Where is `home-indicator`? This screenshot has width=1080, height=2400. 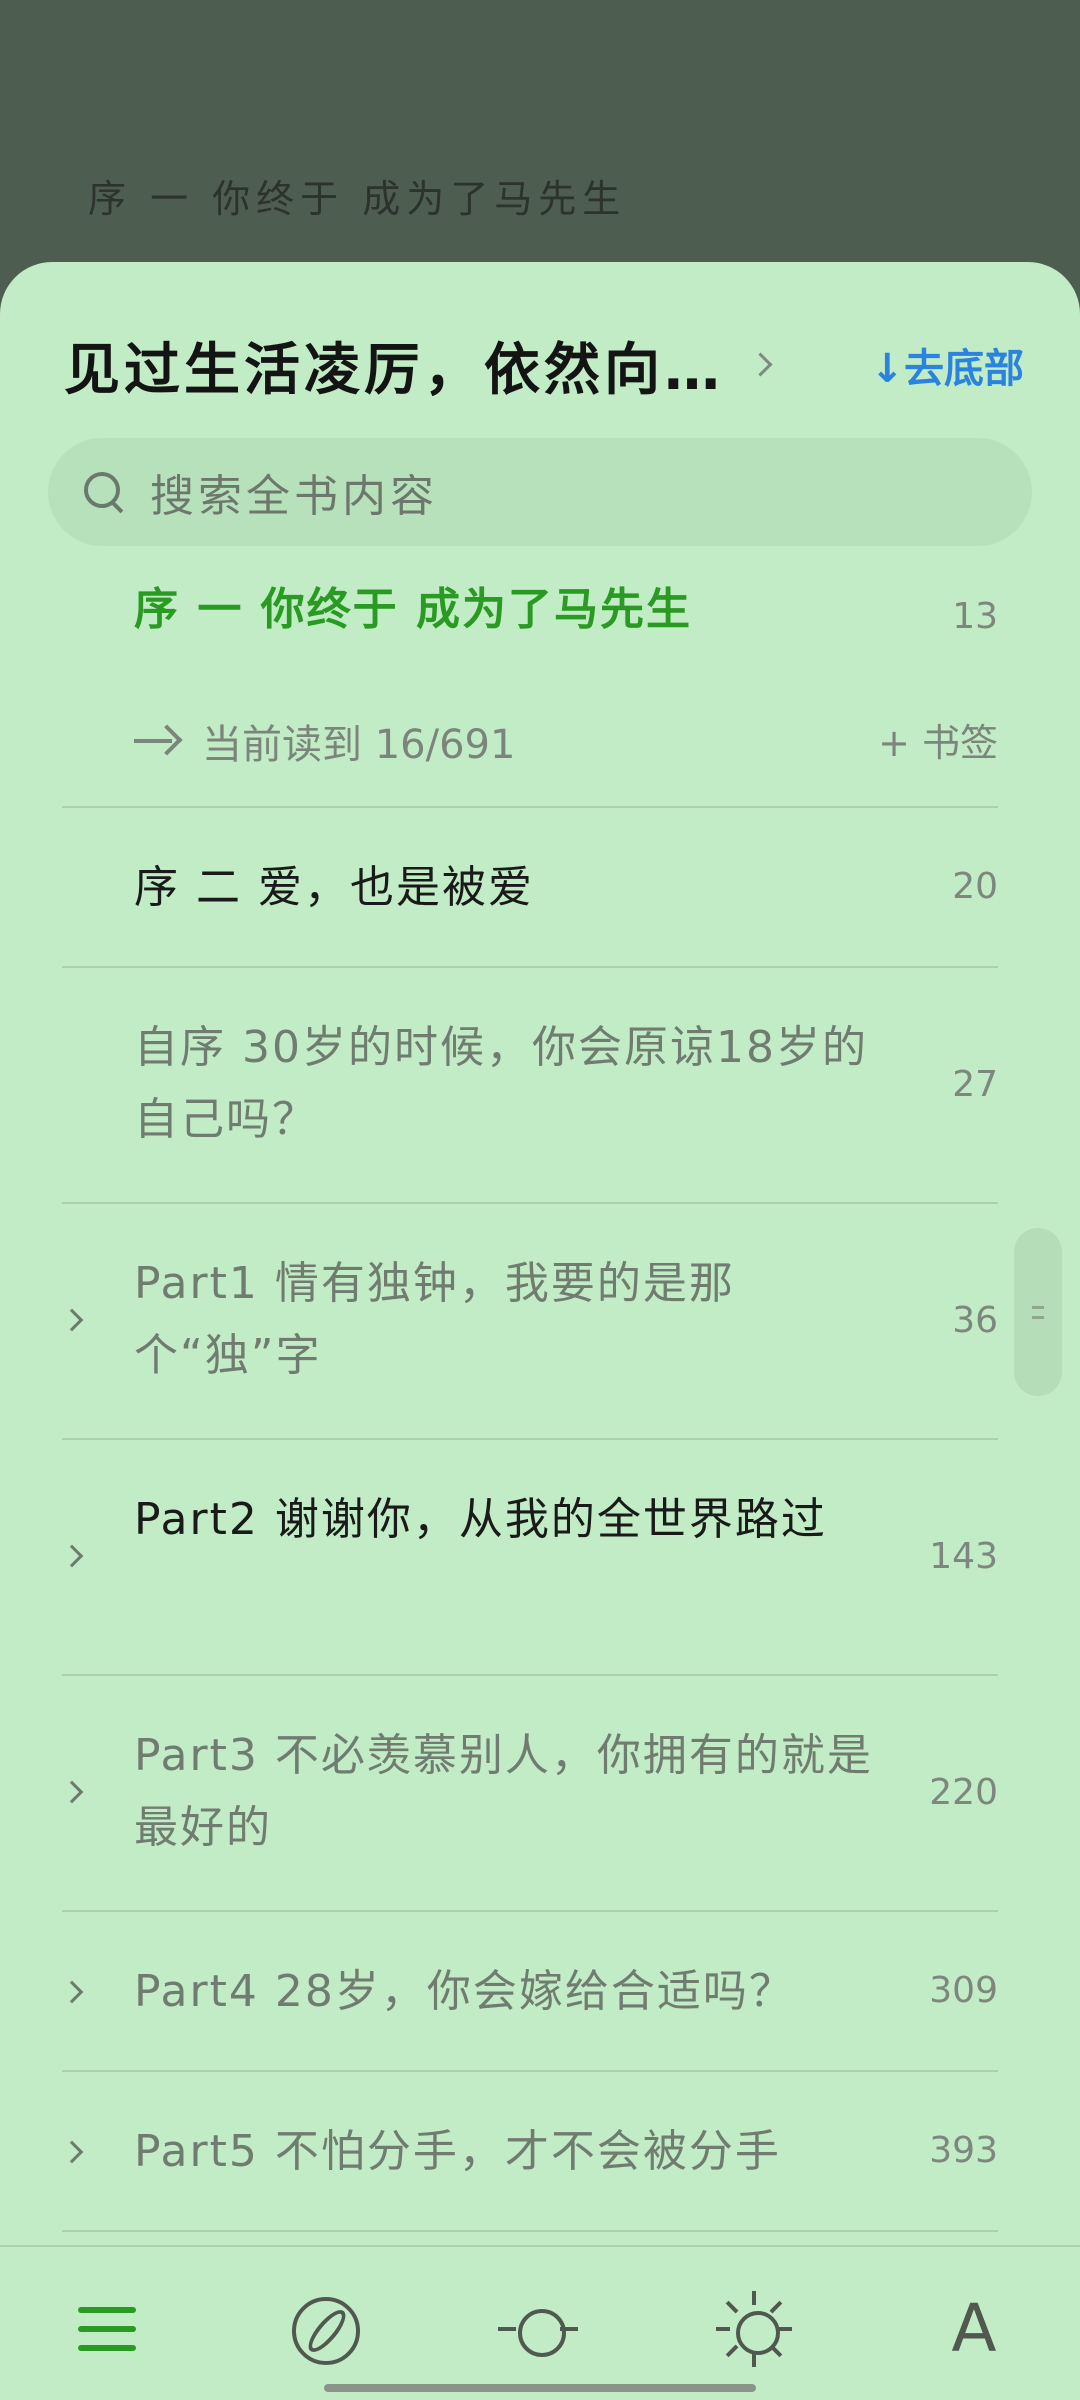 home-indicator is located at coordinates (540, 2388).